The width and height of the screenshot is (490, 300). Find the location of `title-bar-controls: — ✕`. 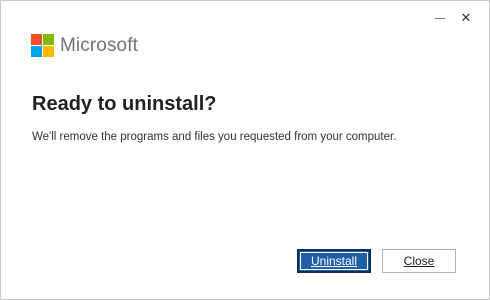

title-bar-controls: — ✕ is located at coordinates (453, 18).